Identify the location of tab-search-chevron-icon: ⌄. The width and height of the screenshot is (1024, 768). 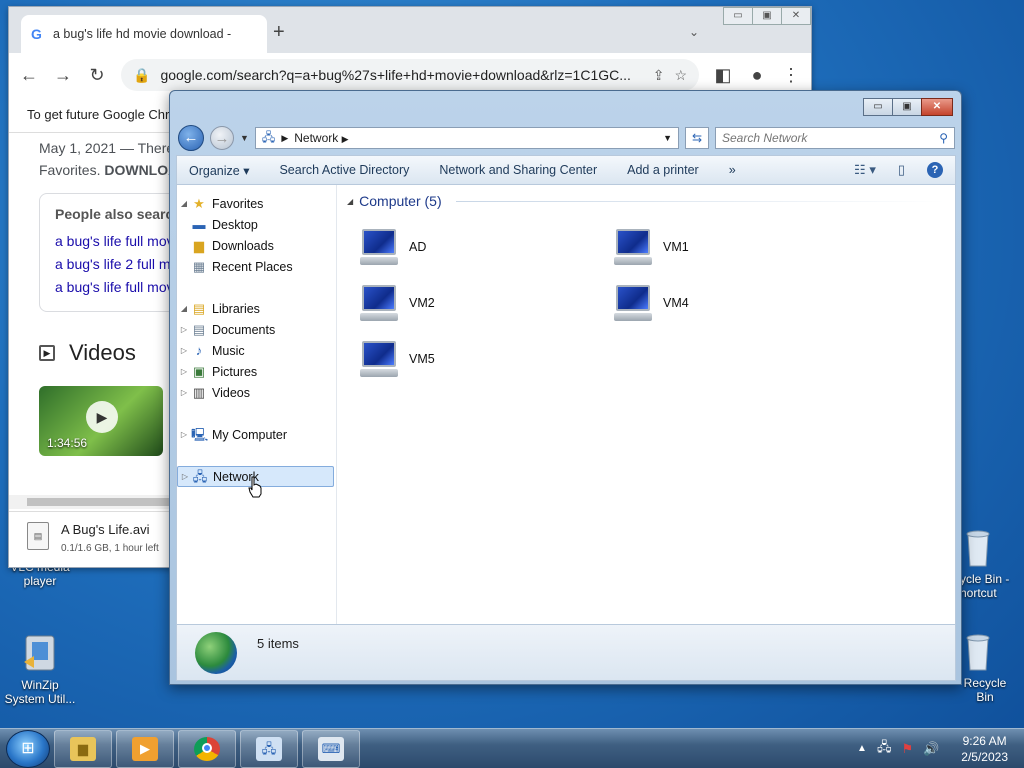
(694, 32).